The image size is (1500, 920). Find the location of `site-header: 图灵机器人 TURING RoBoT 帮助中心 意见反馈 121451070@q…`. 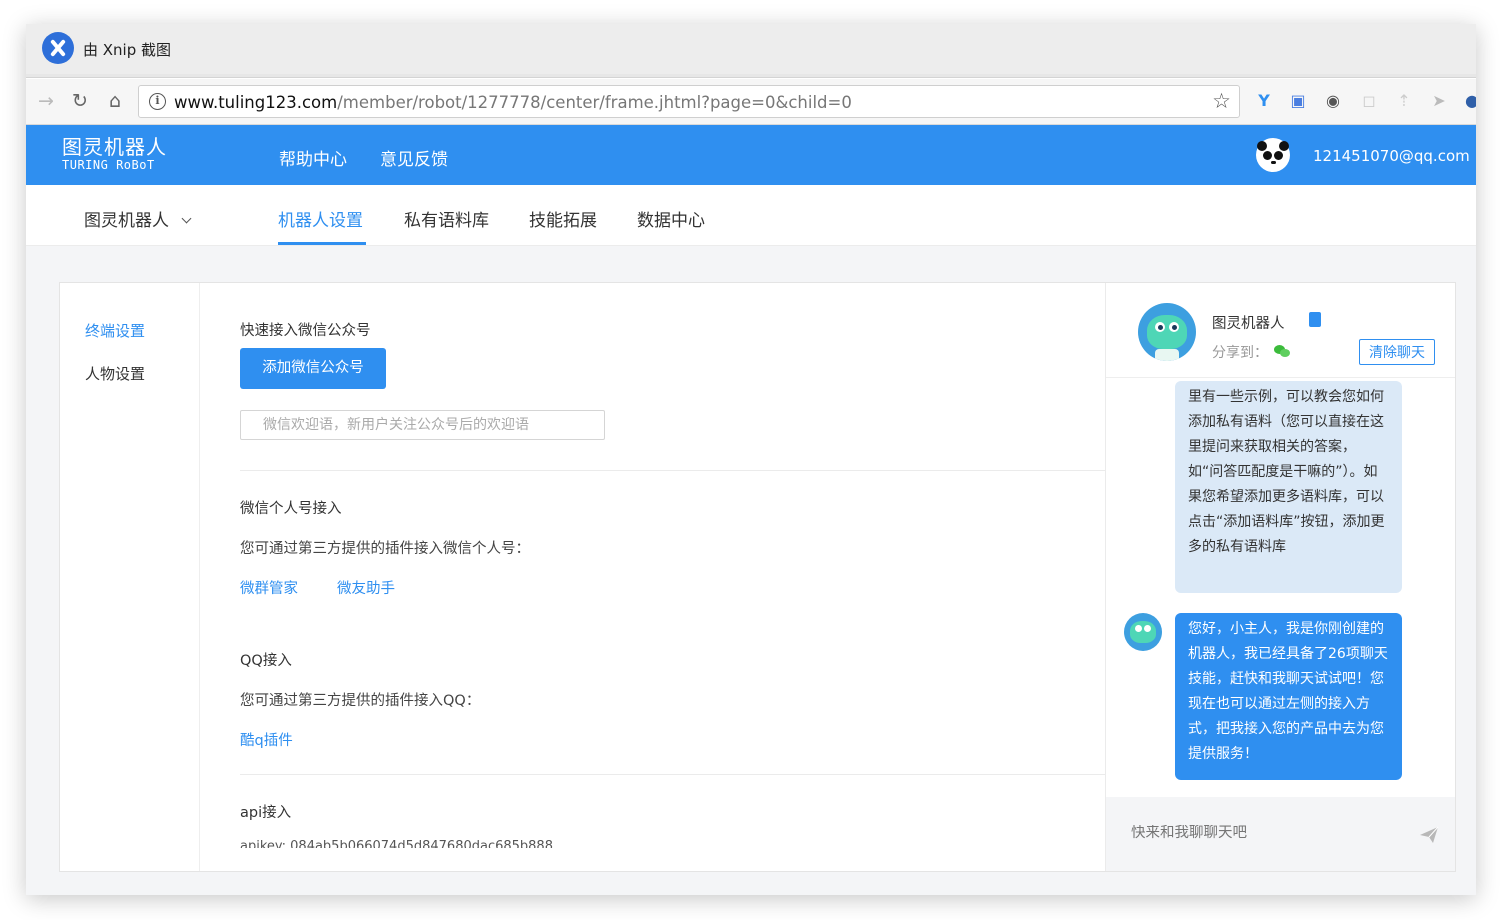

site-header: 图灵机器人 TURING RoBoT 帮助中心 意见反馈 121451070@q… is located at coordinates (751, 155).